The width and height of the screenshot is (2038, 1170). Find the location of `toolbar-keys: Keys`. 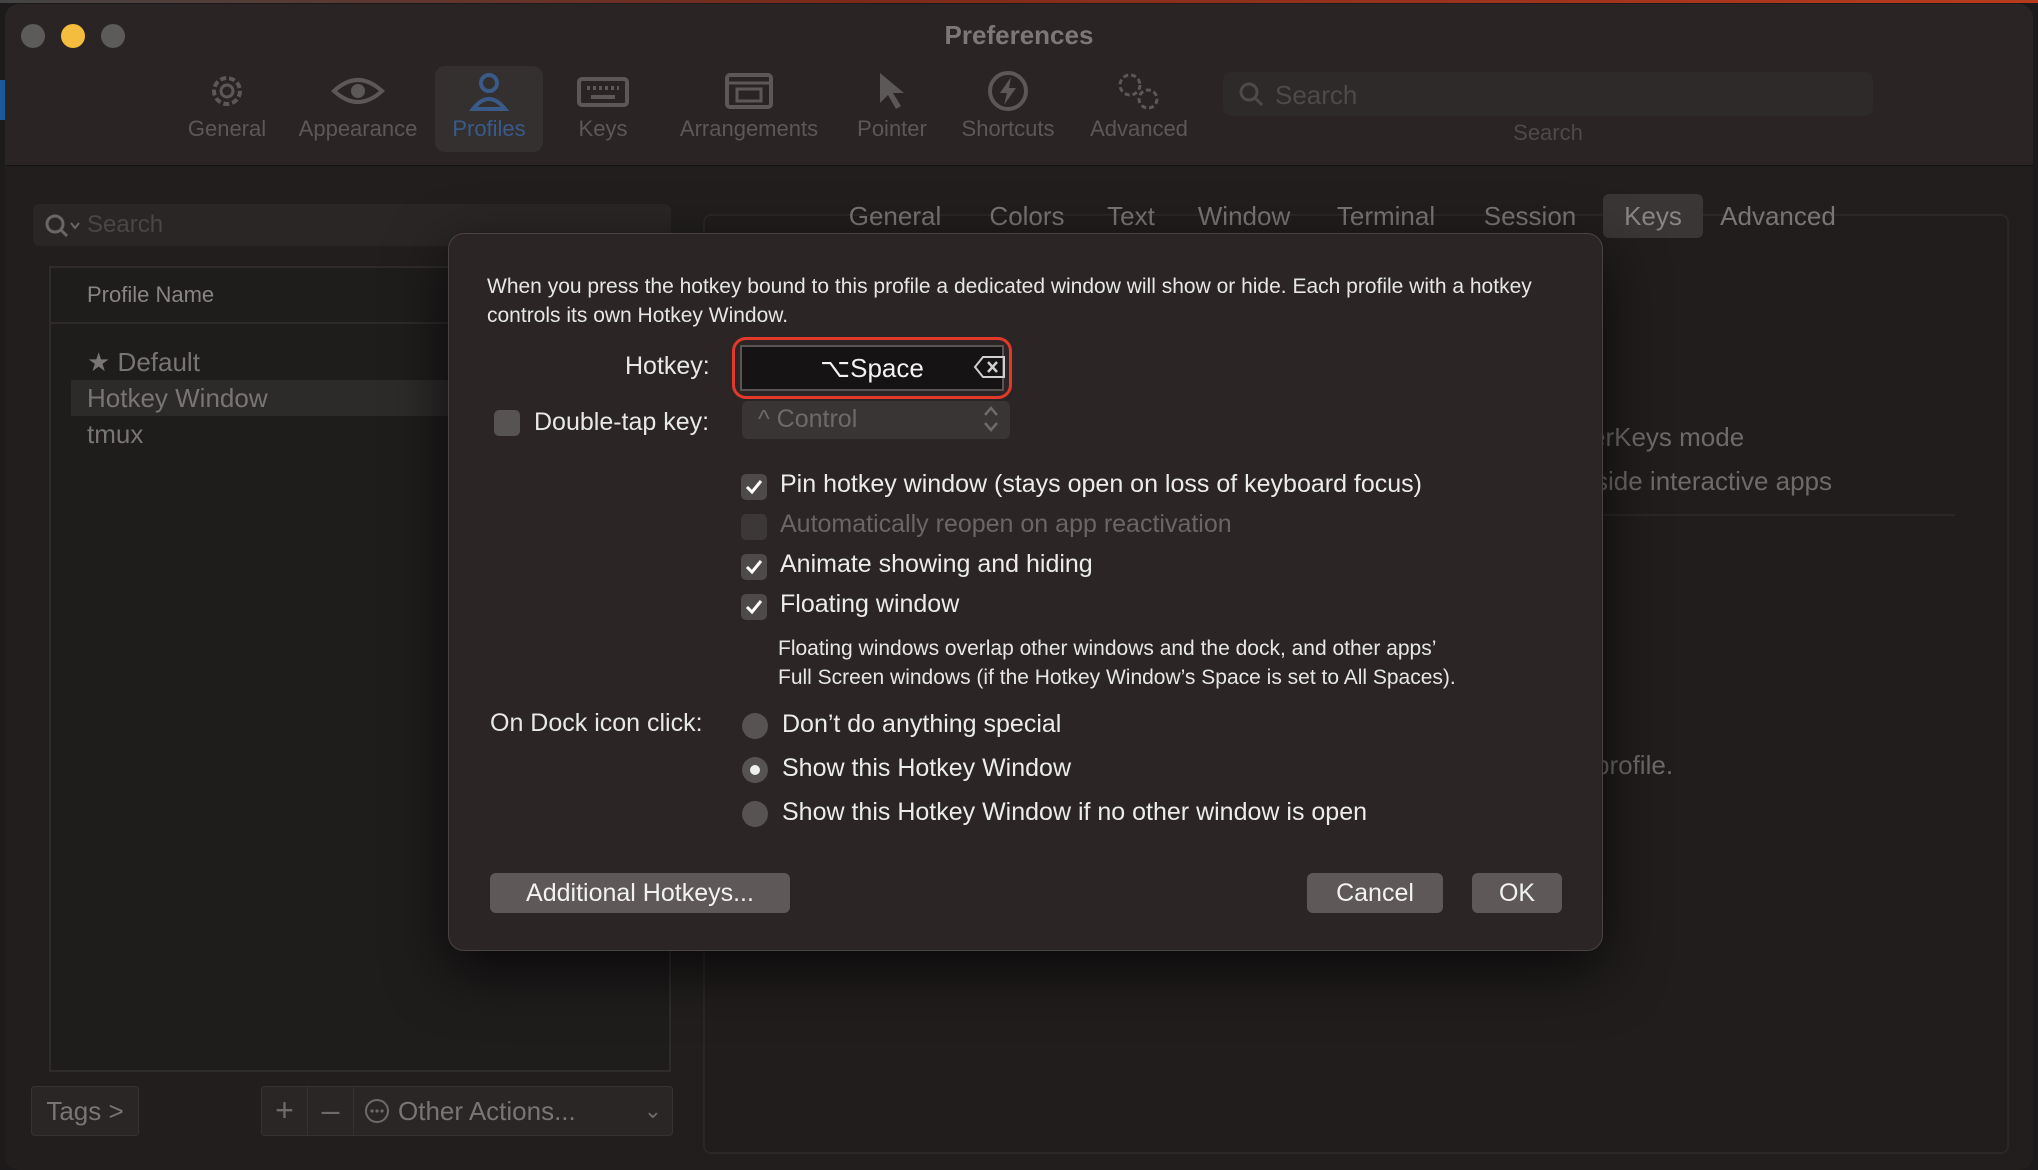

toolbar-keys: Keys is located at coordinates (603, 109).